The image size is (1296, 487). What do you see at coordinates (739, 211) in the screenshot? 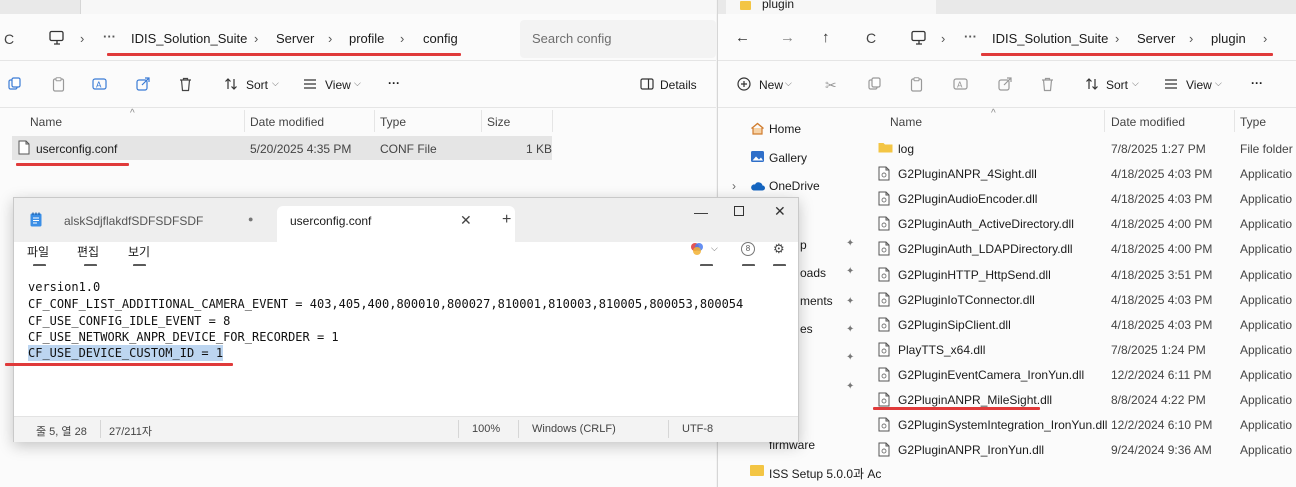
I see `maximize-icon` at bounding box center [739, 211].